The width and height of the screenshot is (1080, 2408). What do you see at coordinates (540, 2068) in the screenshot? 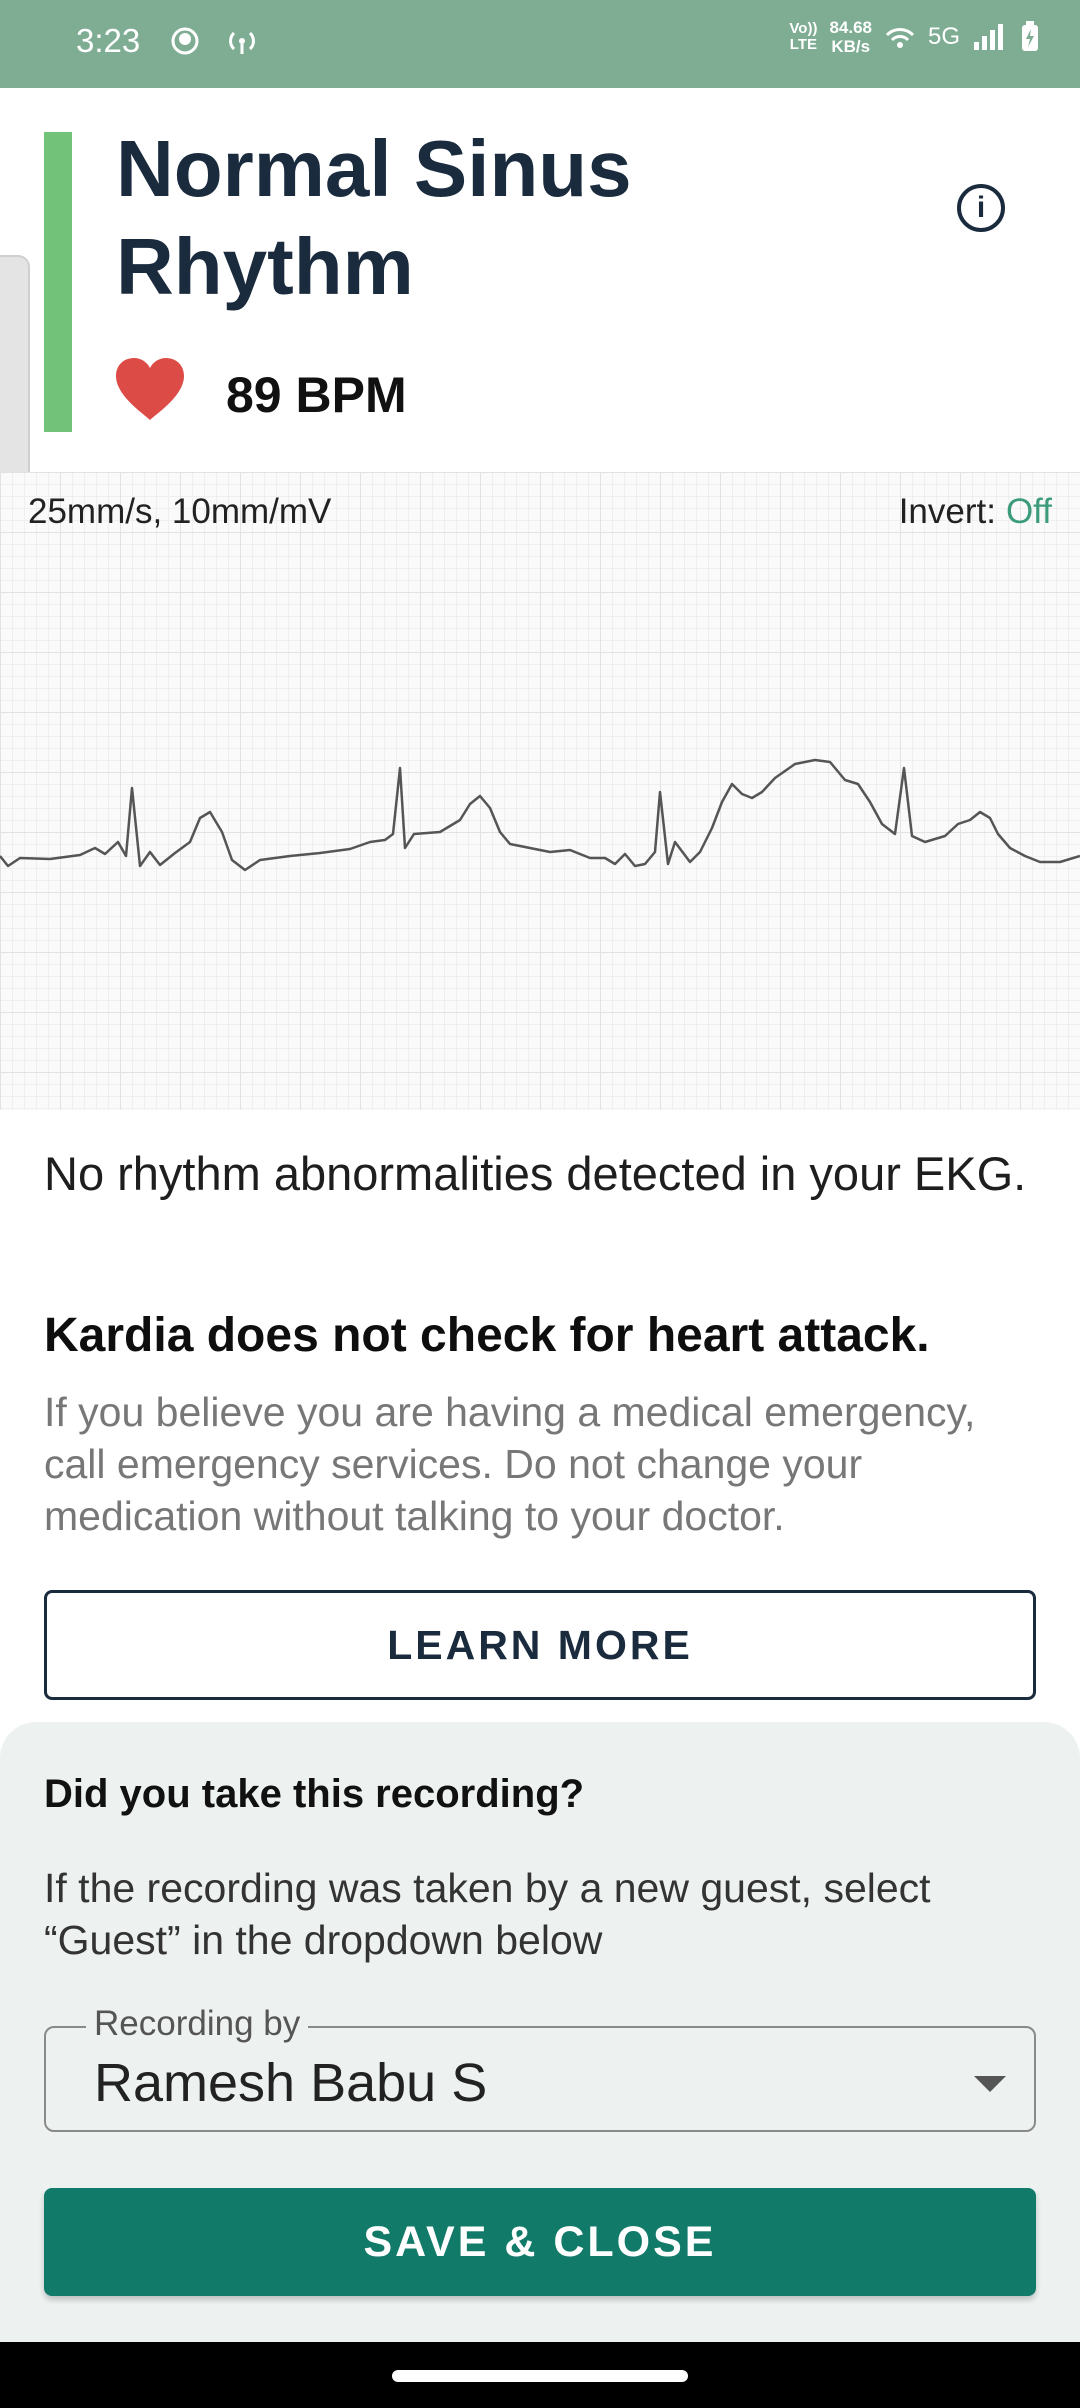
I see `recording-by-dropdown: Recording by Ramesh Babu S` at bounding box center [540, 2068].